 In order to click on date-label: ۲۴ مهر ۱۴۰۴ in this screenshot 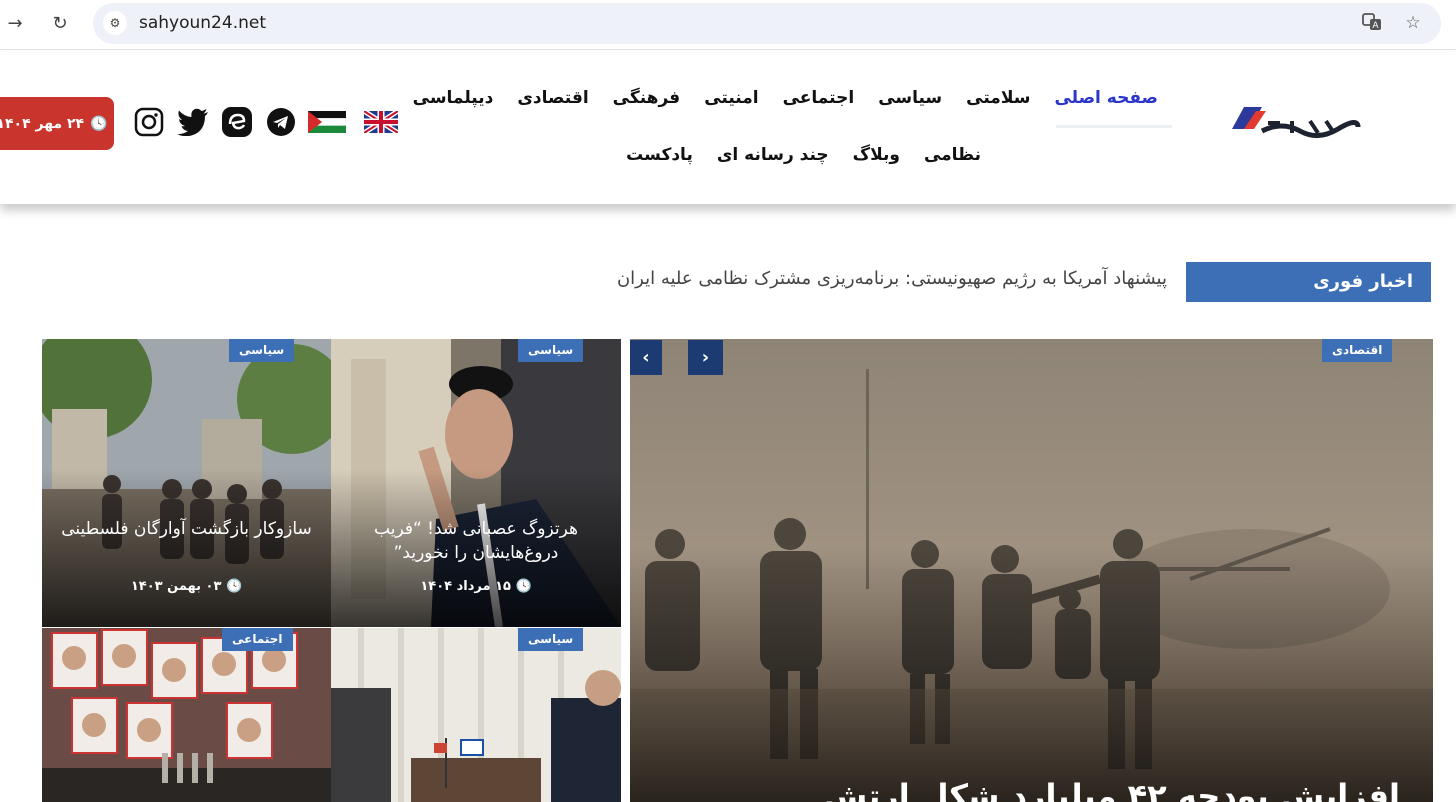, I will do `click(42, 123)`.